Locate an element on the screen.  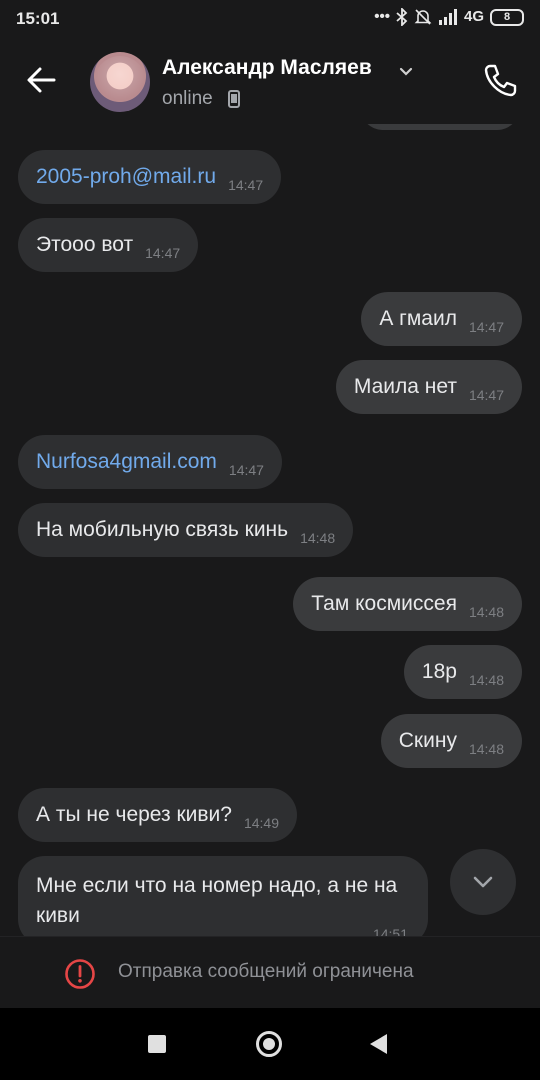
message-bubble: 18р 14:48 is located at coordinates (462, 672).